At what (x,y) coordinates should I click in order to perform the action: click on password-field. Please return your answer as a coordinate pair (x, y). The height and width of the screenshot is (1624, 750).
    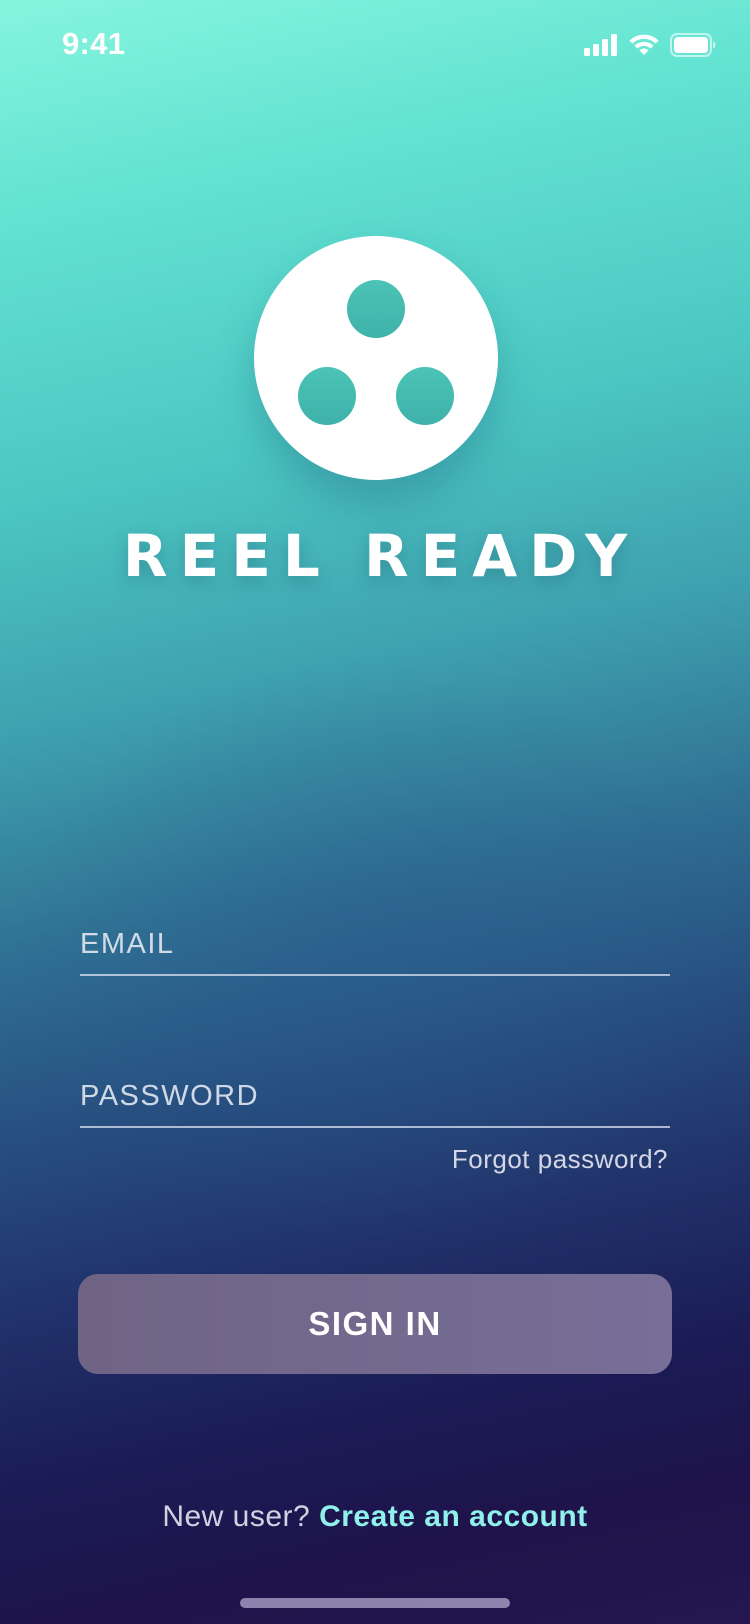
    Looking at the image, I should click on (375, 1096).